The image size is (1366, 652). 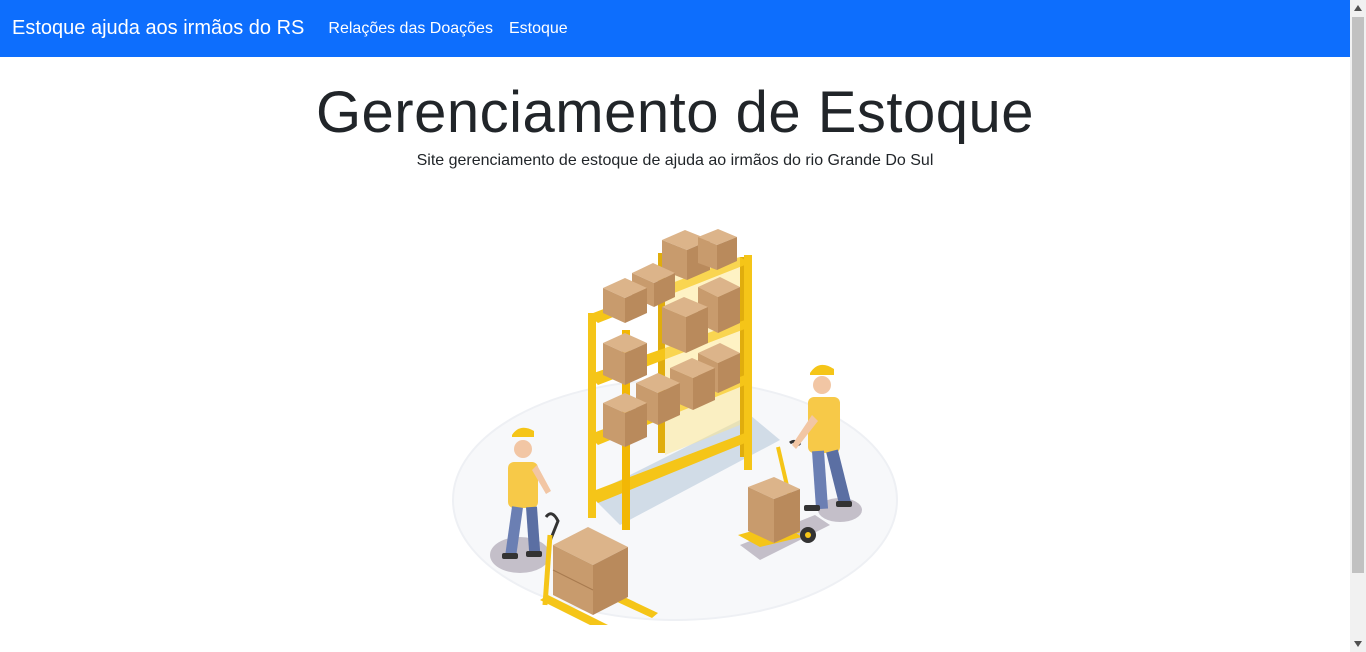 I want to click on page-title: Gerenciamento de Estoque, so click(x=675, y=112).